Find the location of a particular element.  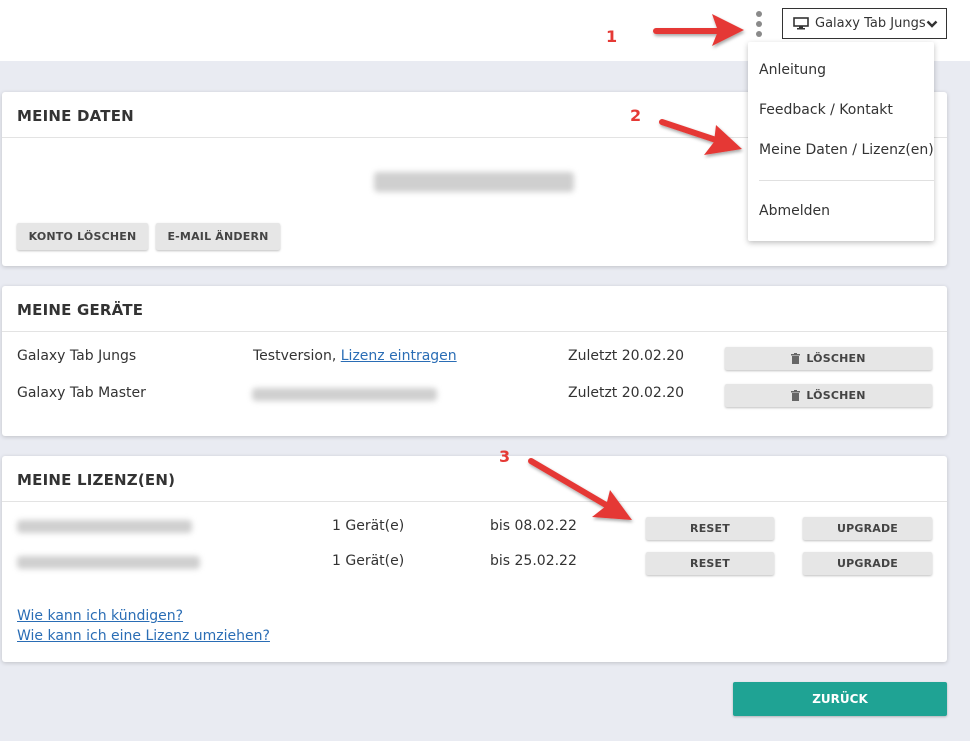

device-status: Testversion, Lizenz eintragen is located at coordinates (355, 356).